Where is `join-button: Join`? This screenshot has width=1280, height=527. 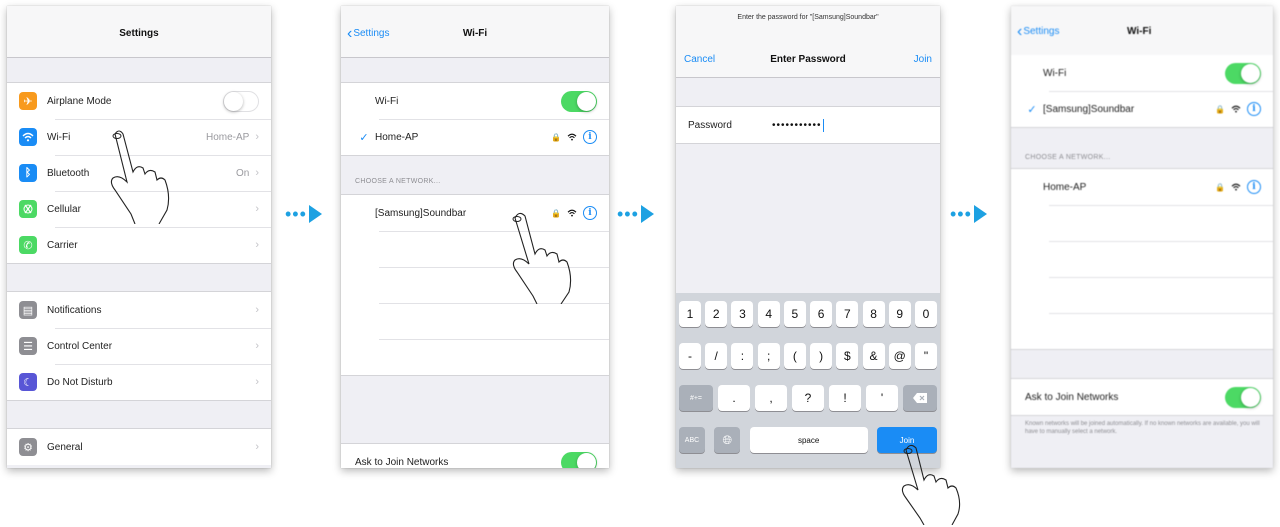
join-button: Join is located at coordinates (923, 59).